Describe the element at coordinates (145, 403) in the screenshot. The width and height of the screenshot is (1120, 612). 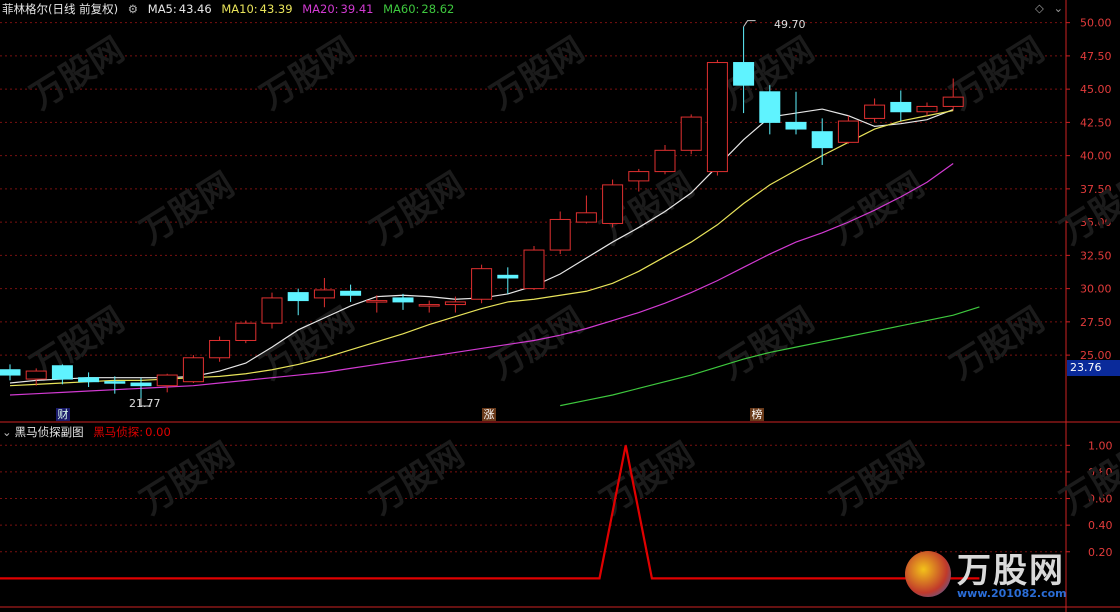
I see `low-annotation: 21.77` at that location.